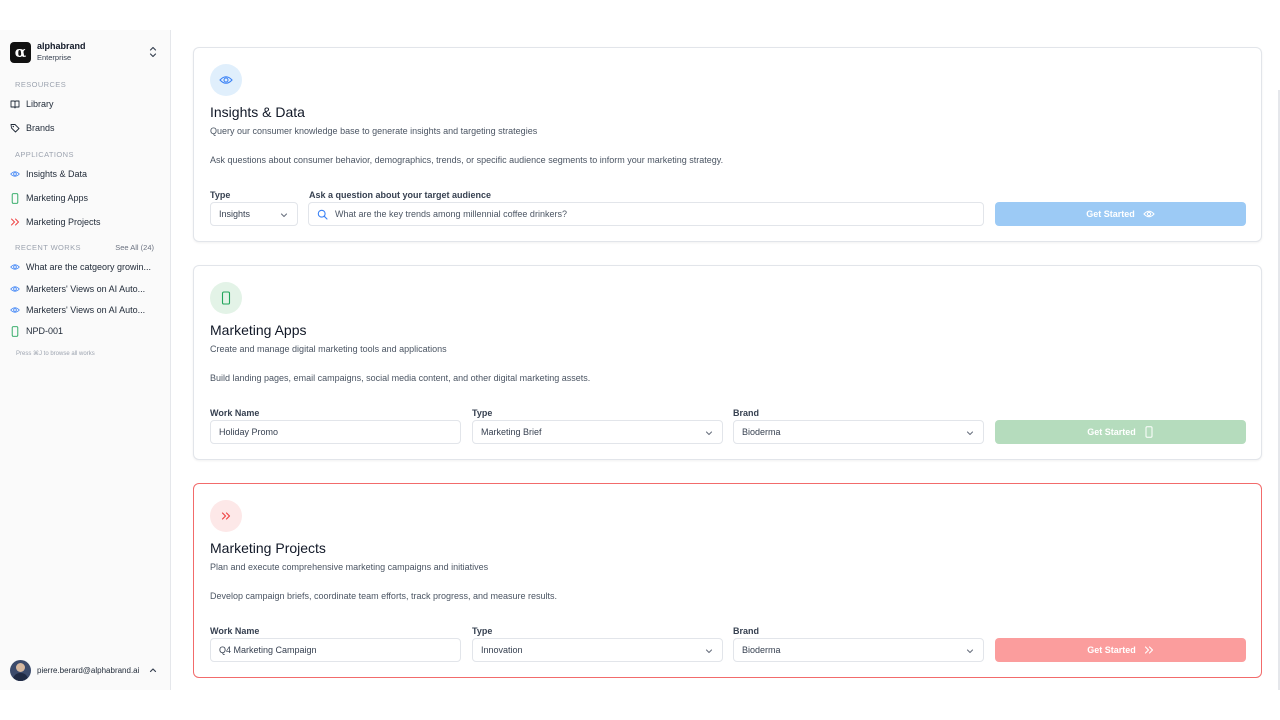  I want to click on apps-get-started-button: Get Started, so click(1120, 432).